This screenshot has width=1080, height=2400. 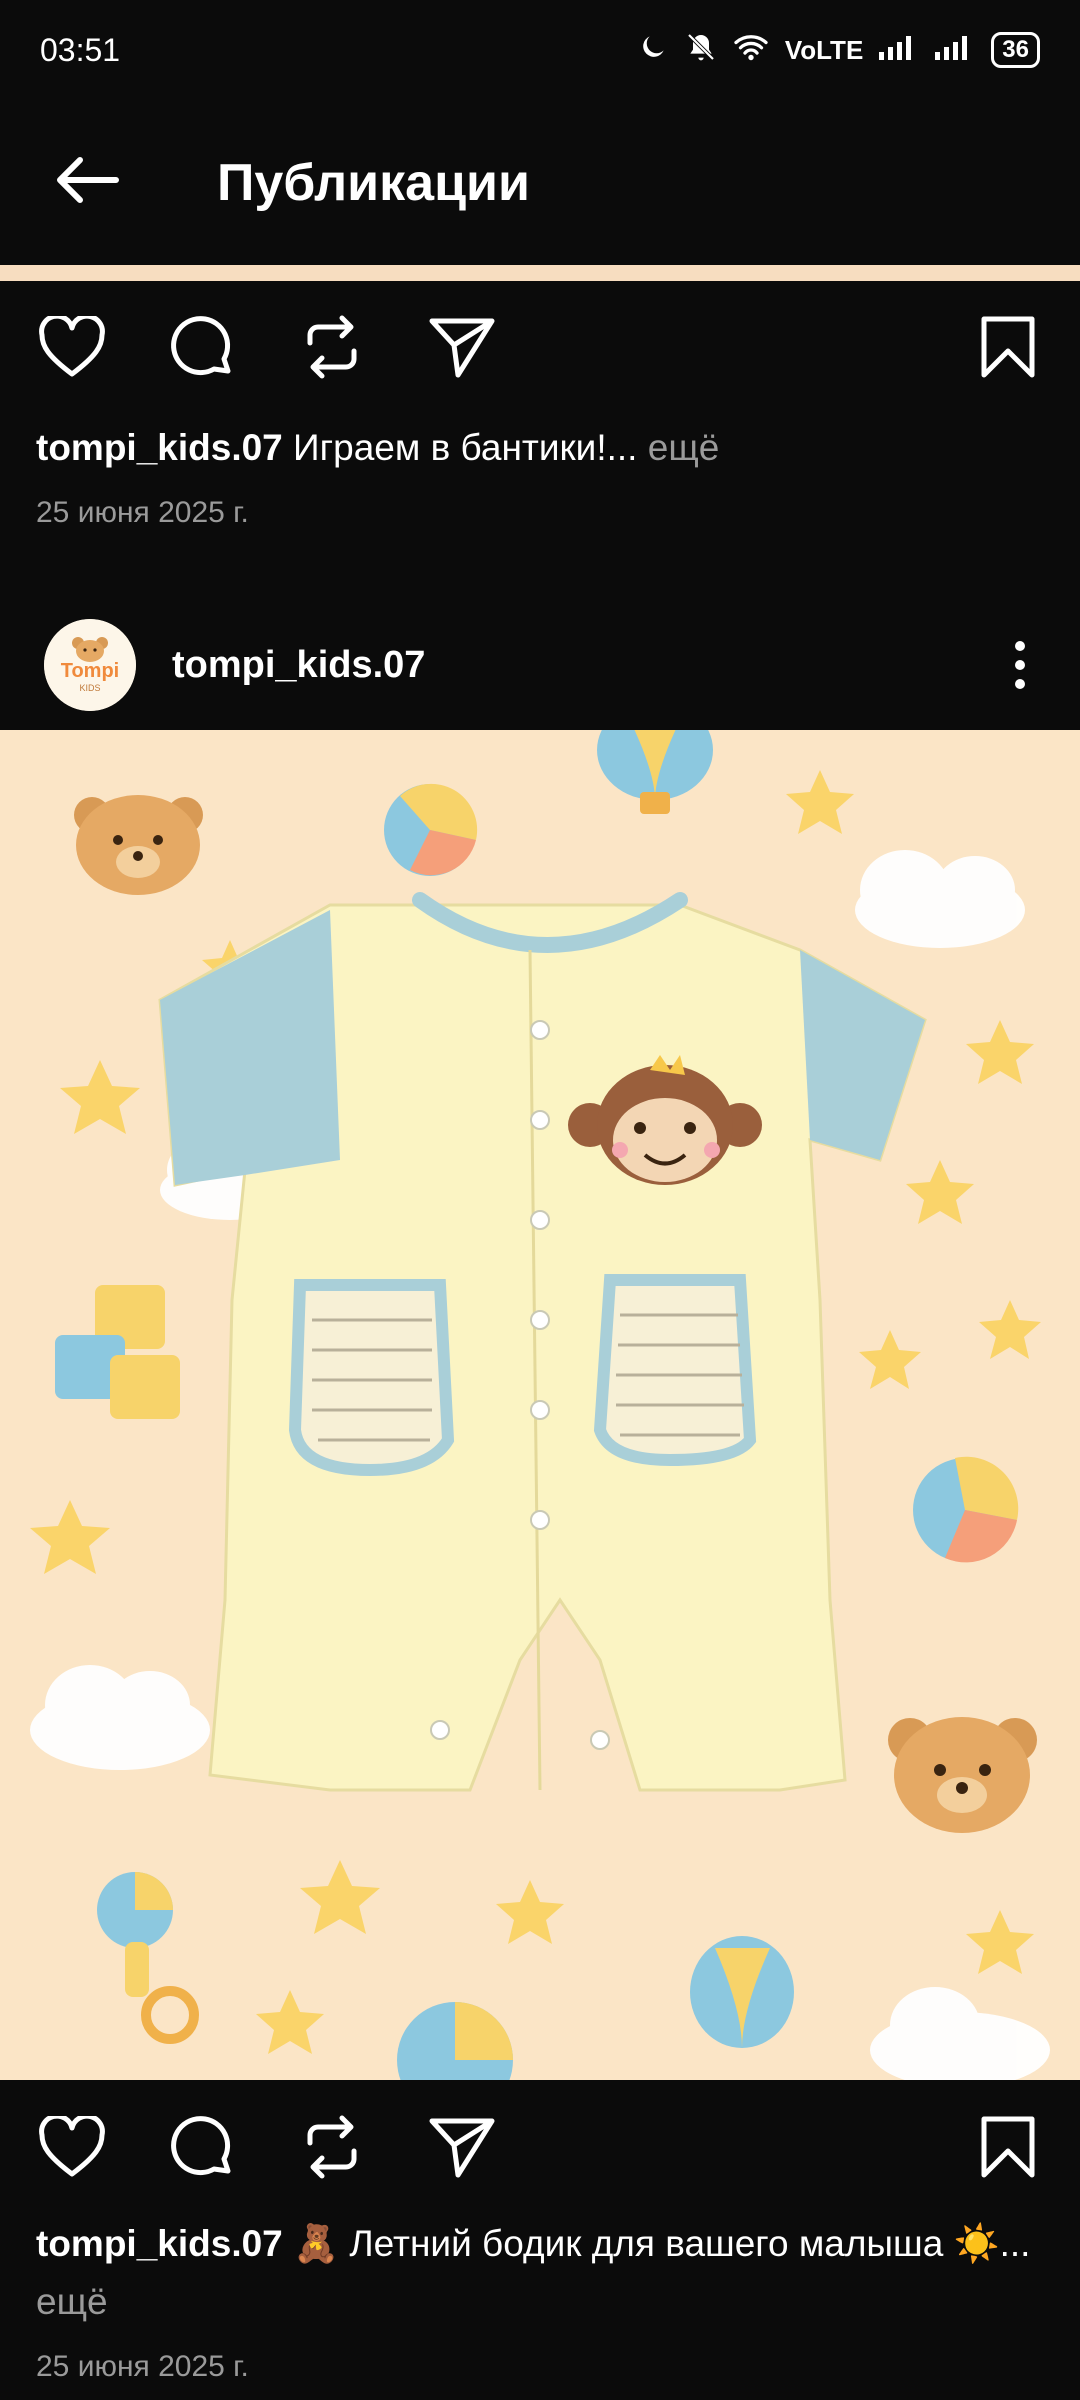 I want to click on status-bar: 03:51 VoLTE 36, so click(x=540, y=50).